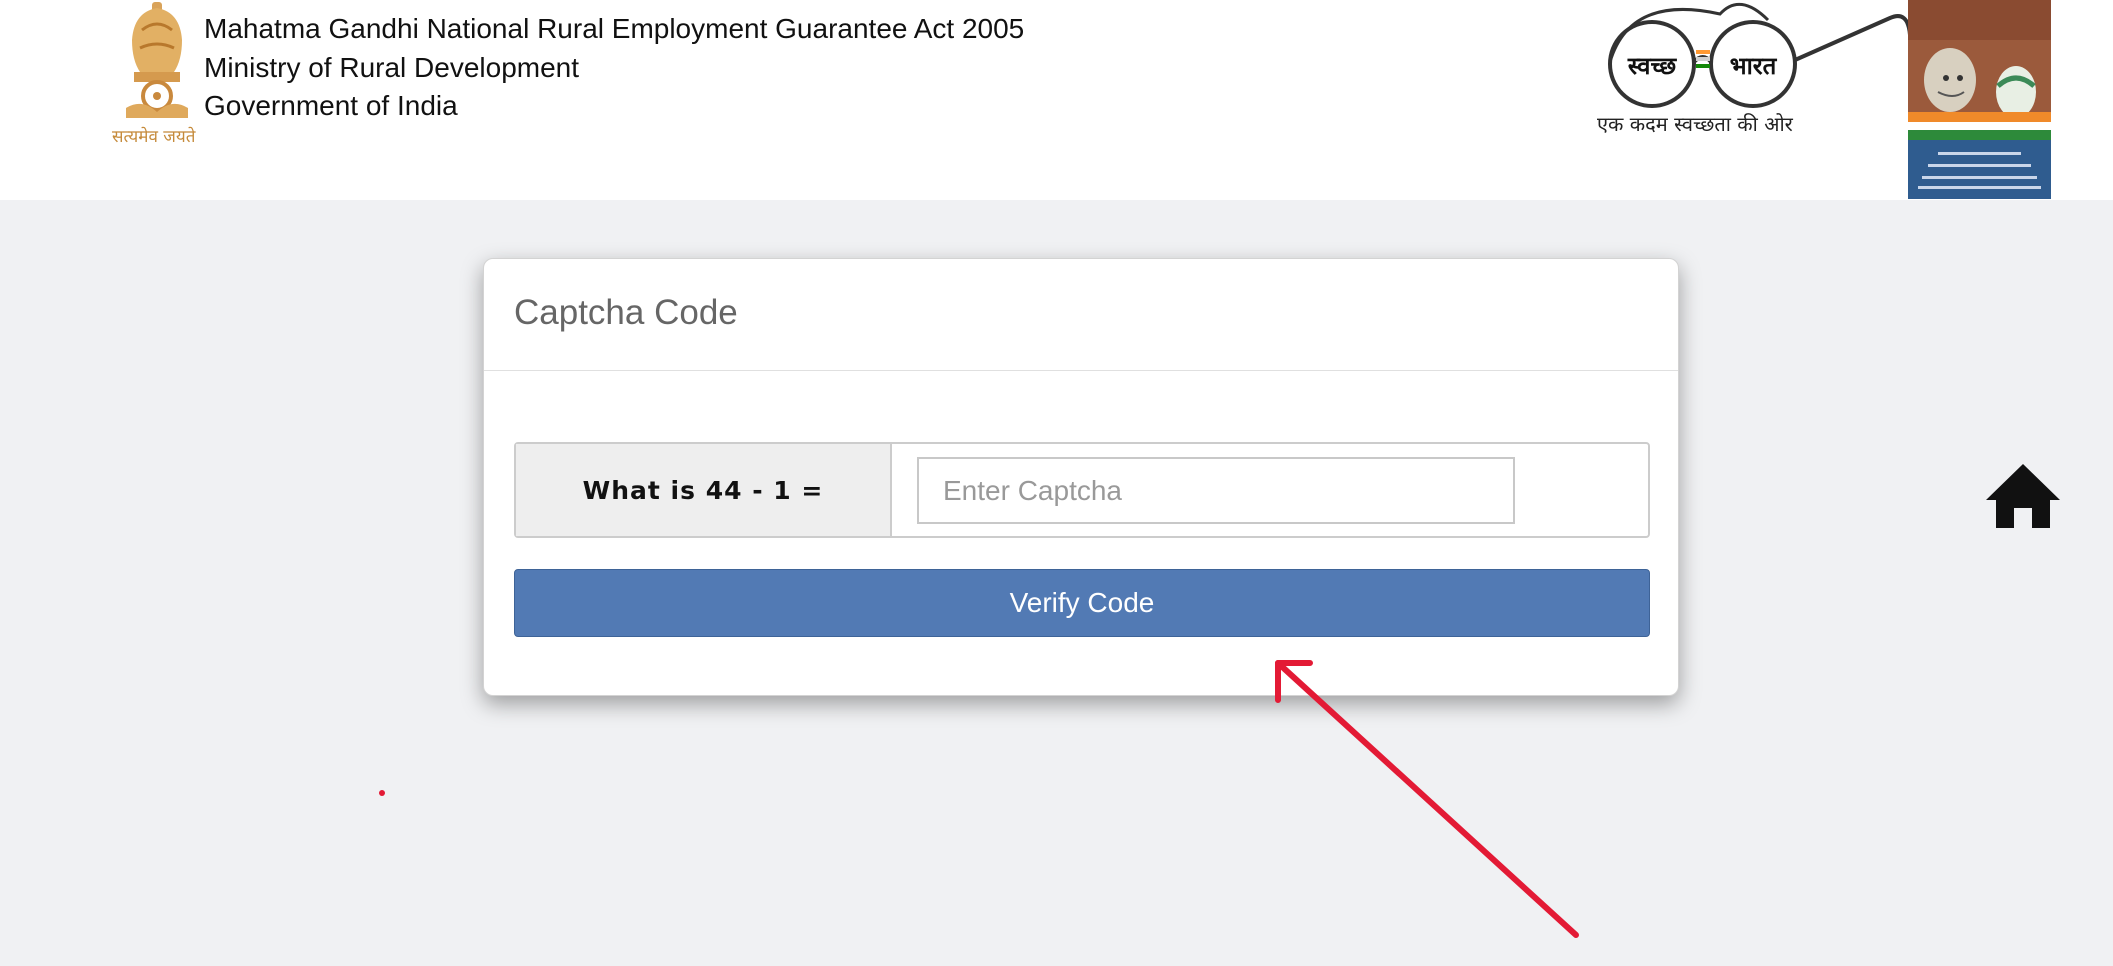 The width and height of the screenshot is (2113, 966). What do you see at coordinates (392, 67) in the screenshot?
I see `ministry-line-ministry: Ministry of Rural Development` at bounding box center [392, 67].